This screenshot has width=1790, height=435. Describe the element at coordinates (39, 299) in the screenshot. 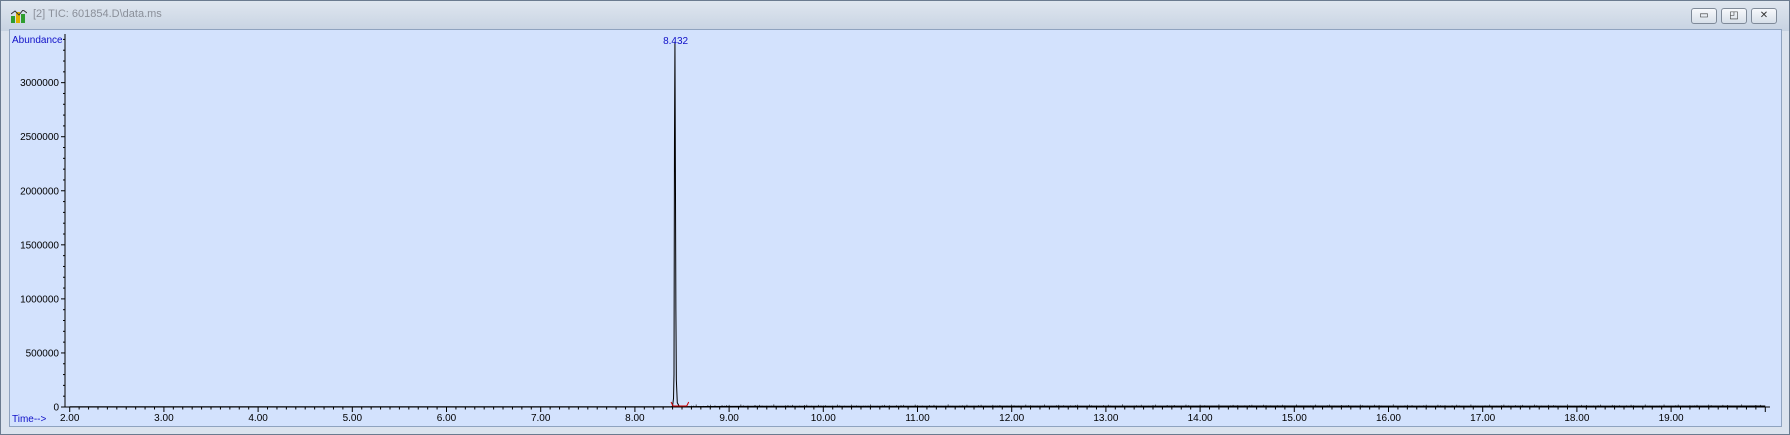

I see `y-tick-label: 1000000` at that location.